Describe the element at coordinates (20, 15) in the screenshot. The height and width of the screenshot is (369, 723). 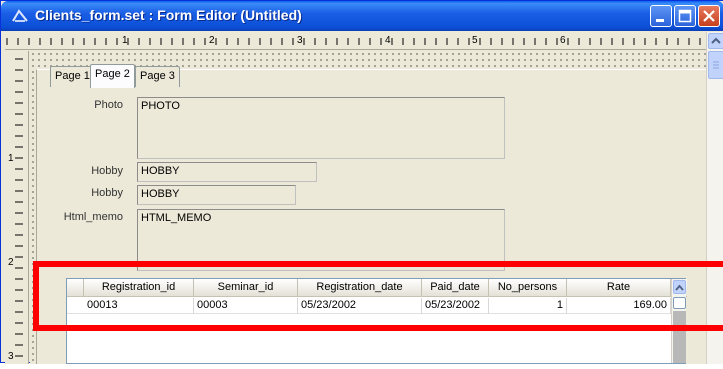
I see `form-editor-icon` at that location.